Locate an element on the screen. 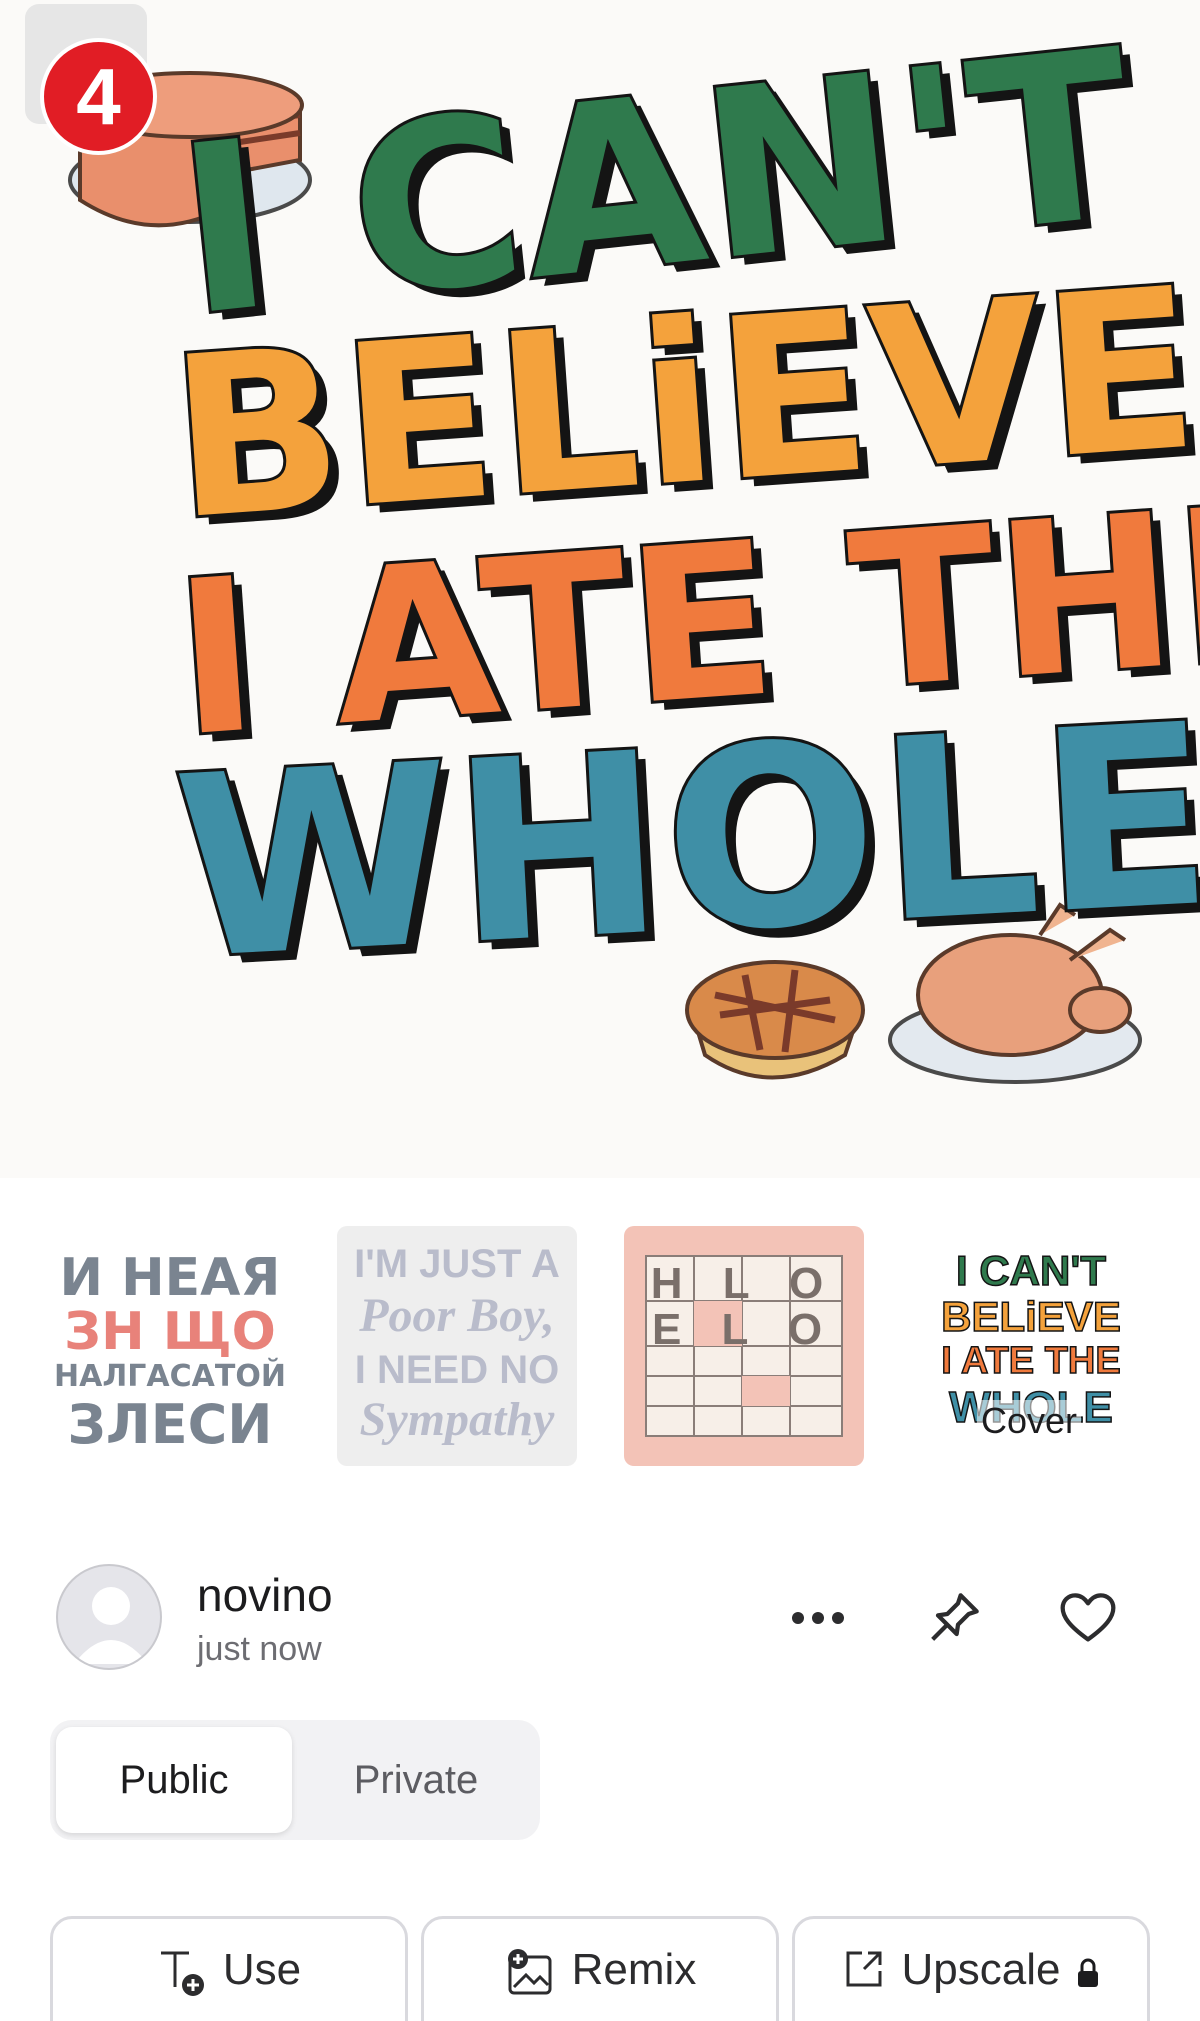 The image size is (1200, 2021). thumbnail-text: I ATE THE is located at coordinates (1031, 1361).